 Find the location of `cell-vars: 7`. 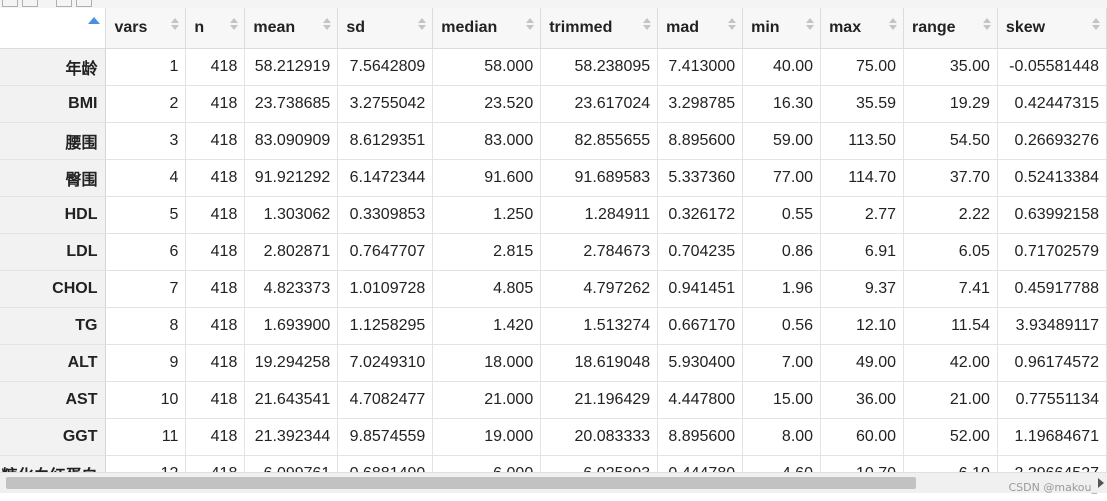

cell-vars: 7 is located at coordinates (146, 289).